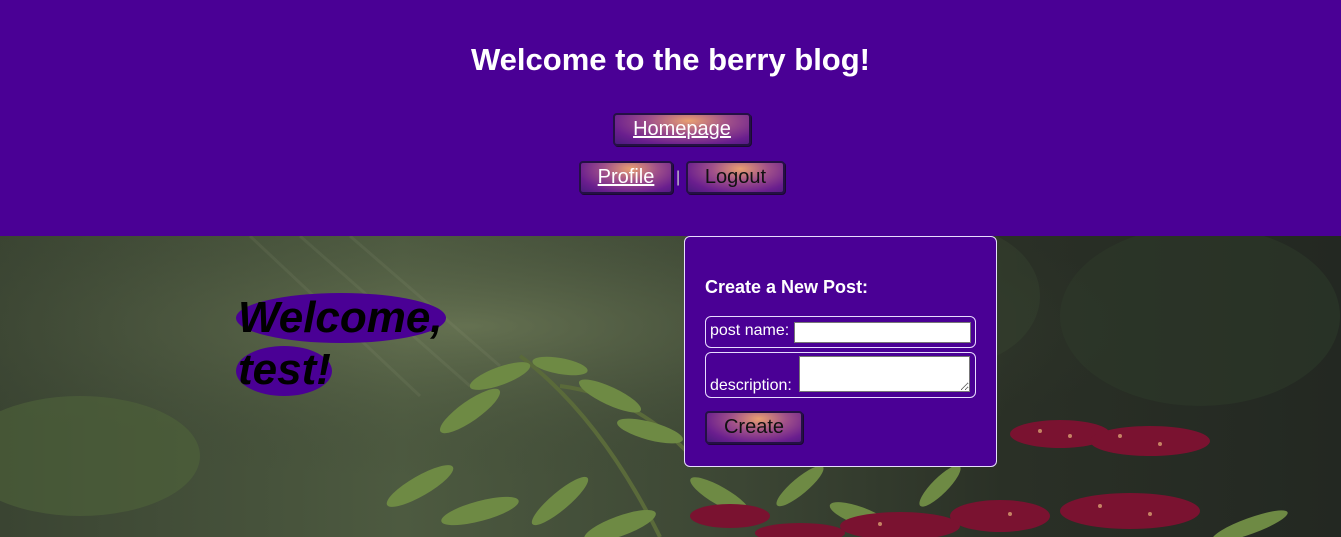  What do you see at coordinates (284, 369) in the screenshot?
I see `welcome-username: test!` at bounding box center [284, 369].